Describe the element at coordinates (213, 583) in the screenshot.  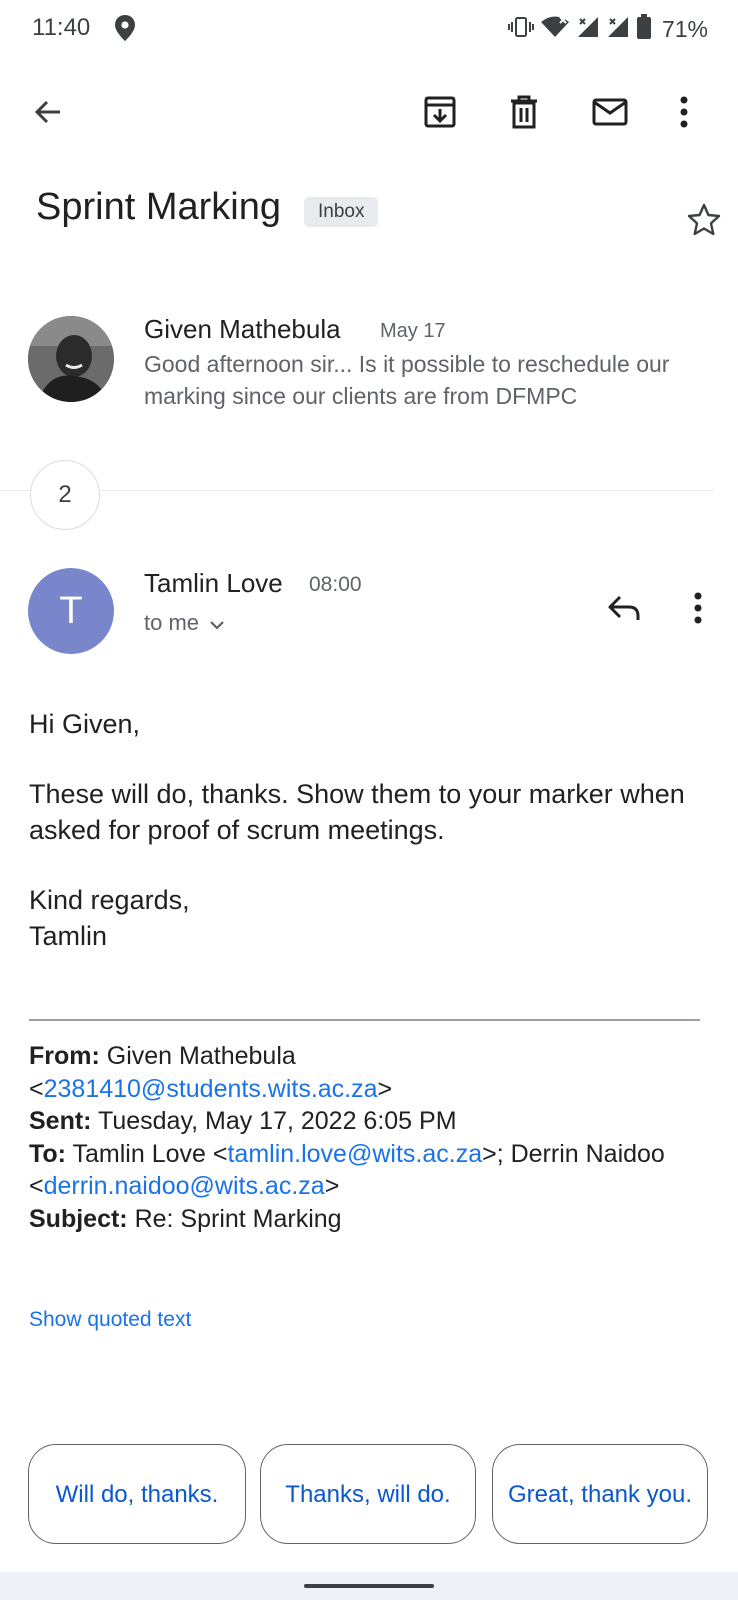
I see `sender-name: Tamlin Love` at that location.